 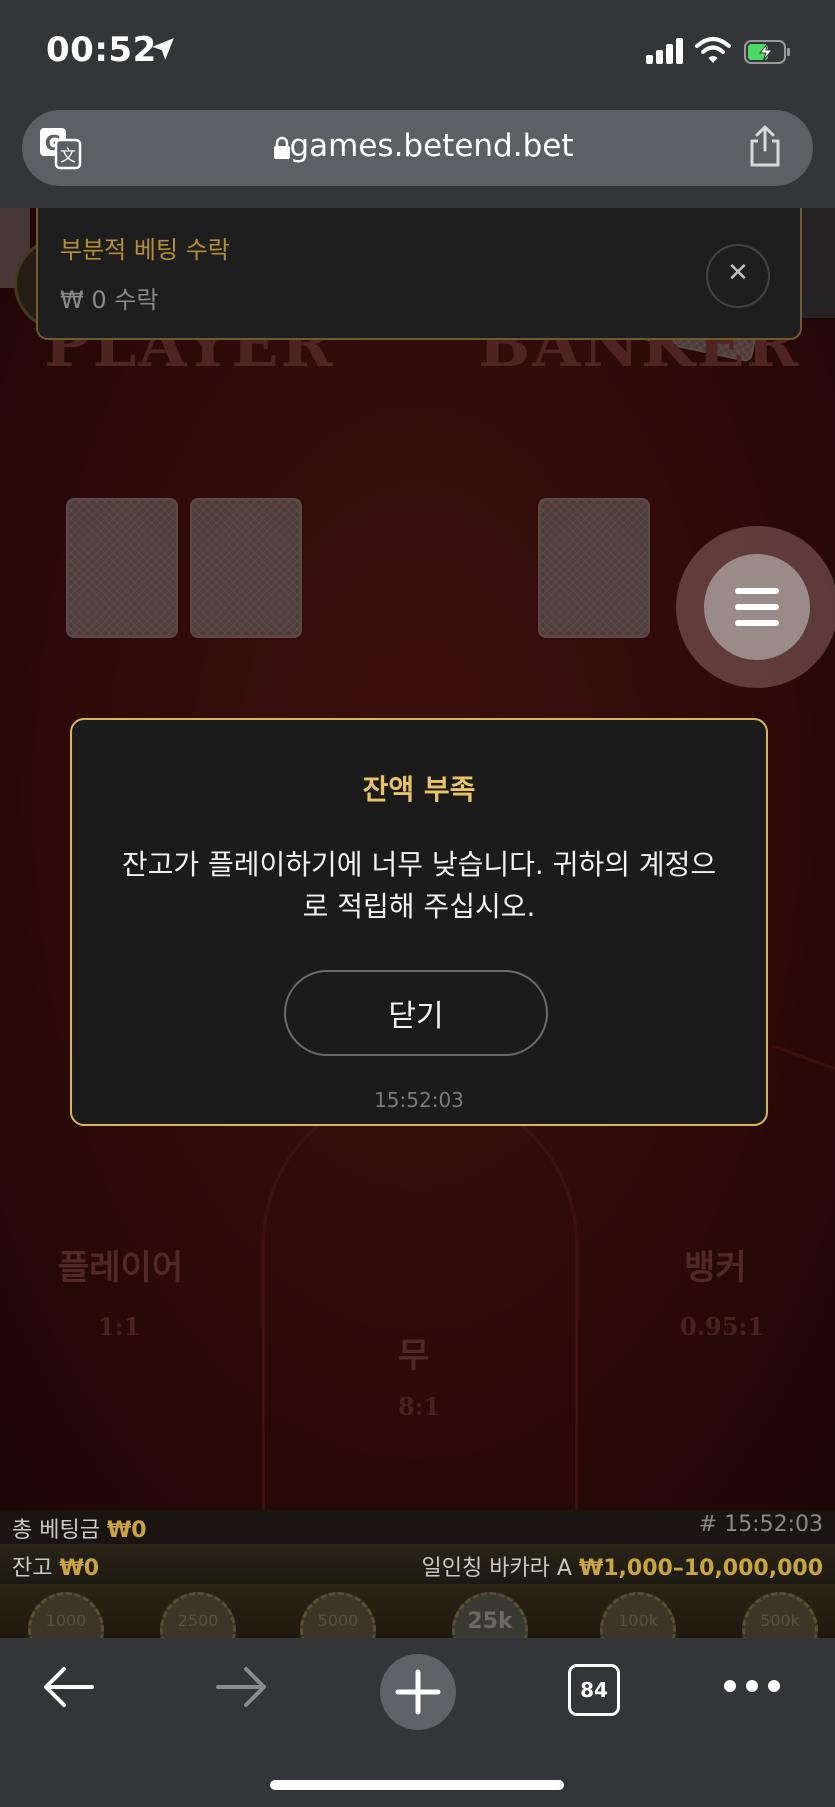 I want to click on chip: 5000, so click(x=338, y=1615).